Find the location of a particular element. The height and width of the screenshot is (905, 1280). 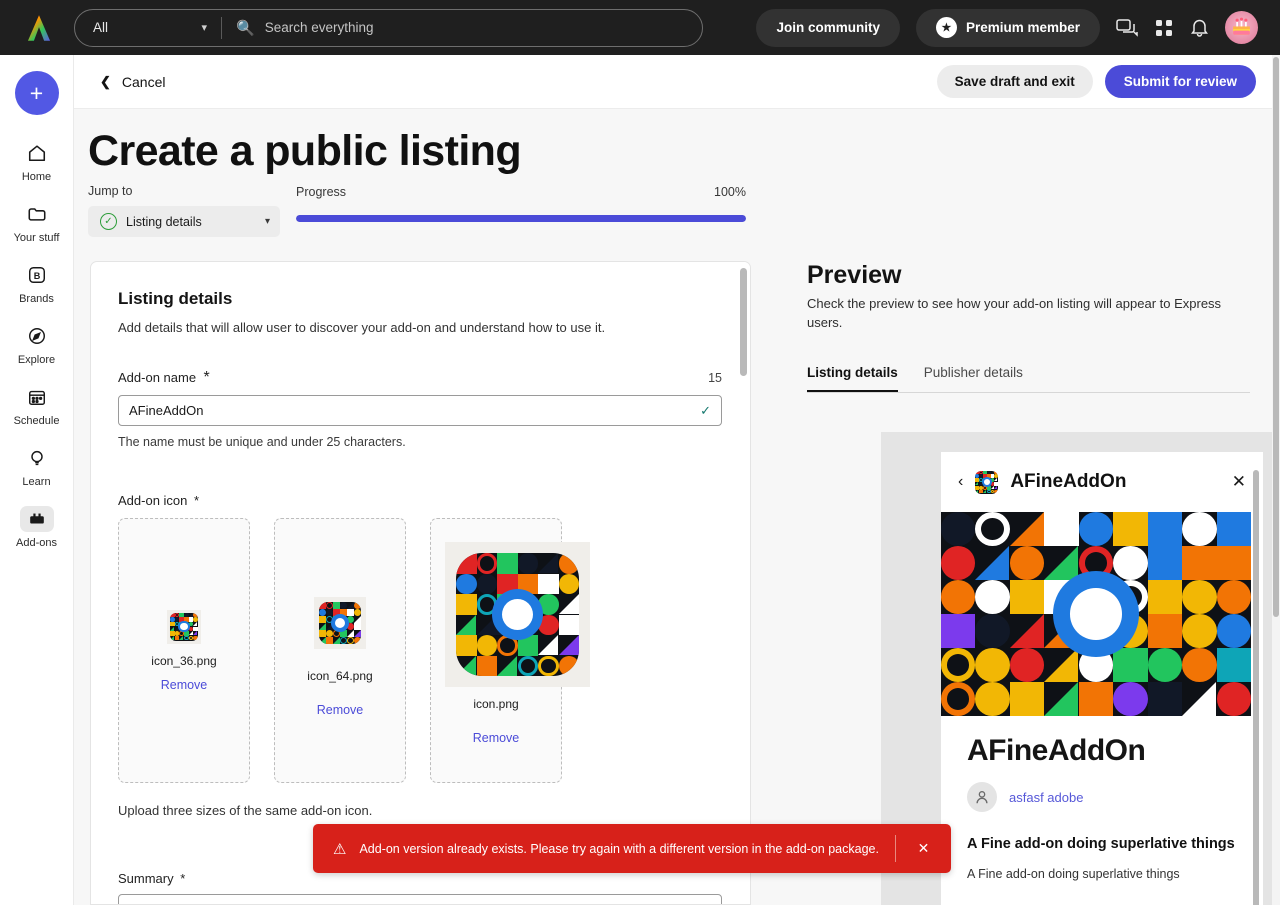

avatar is located at coordinates (1241, 27).